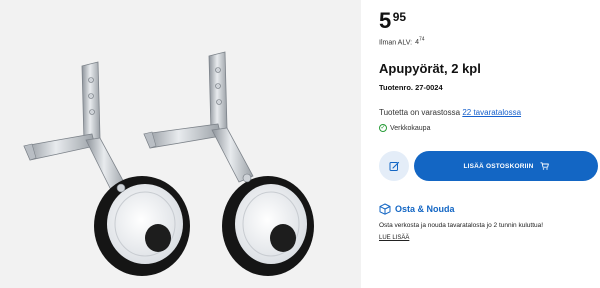 The height and width of the screenshot is (288, 600). I want to click on price-decimals: 95, so click(399, 17).